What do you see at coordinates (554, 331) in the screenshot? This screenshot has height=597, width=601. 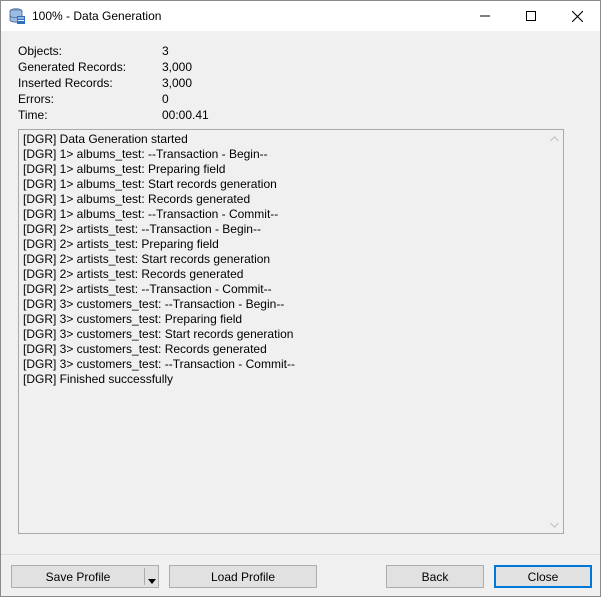 I see `log-scrollbar` at bounding box center [554, 331].